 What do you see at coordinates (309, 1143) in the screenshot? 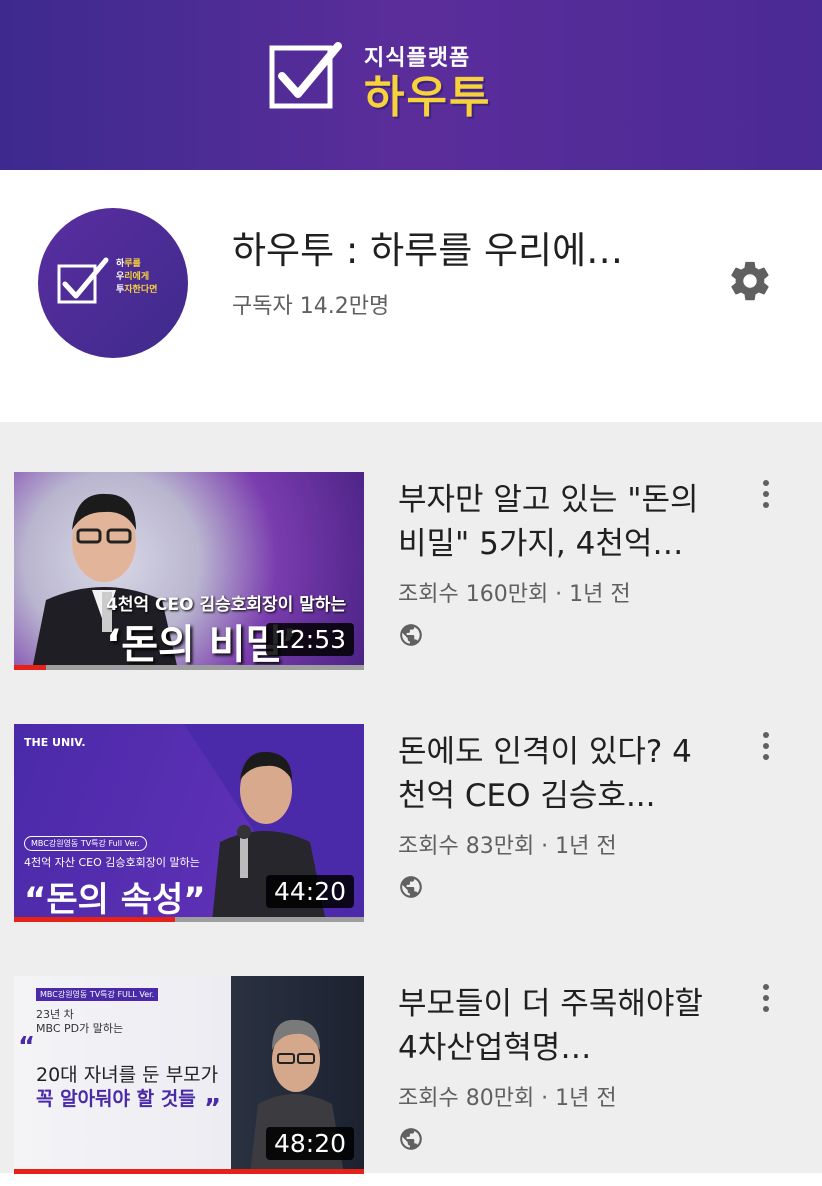
I see `video-duration: 48:20` at bounding box center [309, 1143].